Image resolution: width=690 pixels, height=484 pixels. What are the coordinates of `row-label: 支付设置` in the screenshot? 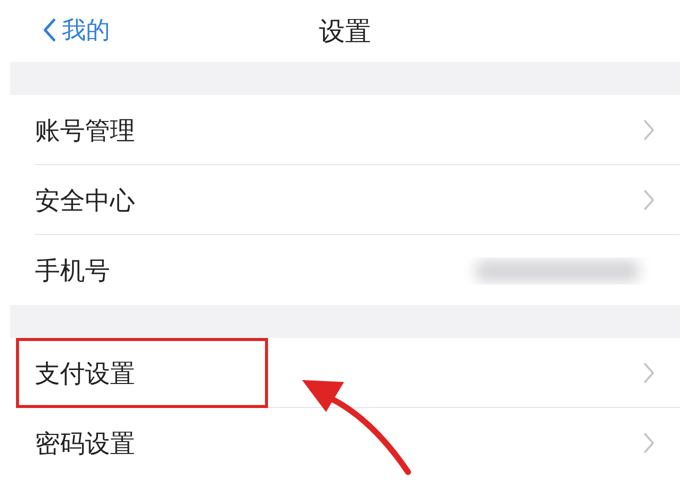 It's located at (85, 374).